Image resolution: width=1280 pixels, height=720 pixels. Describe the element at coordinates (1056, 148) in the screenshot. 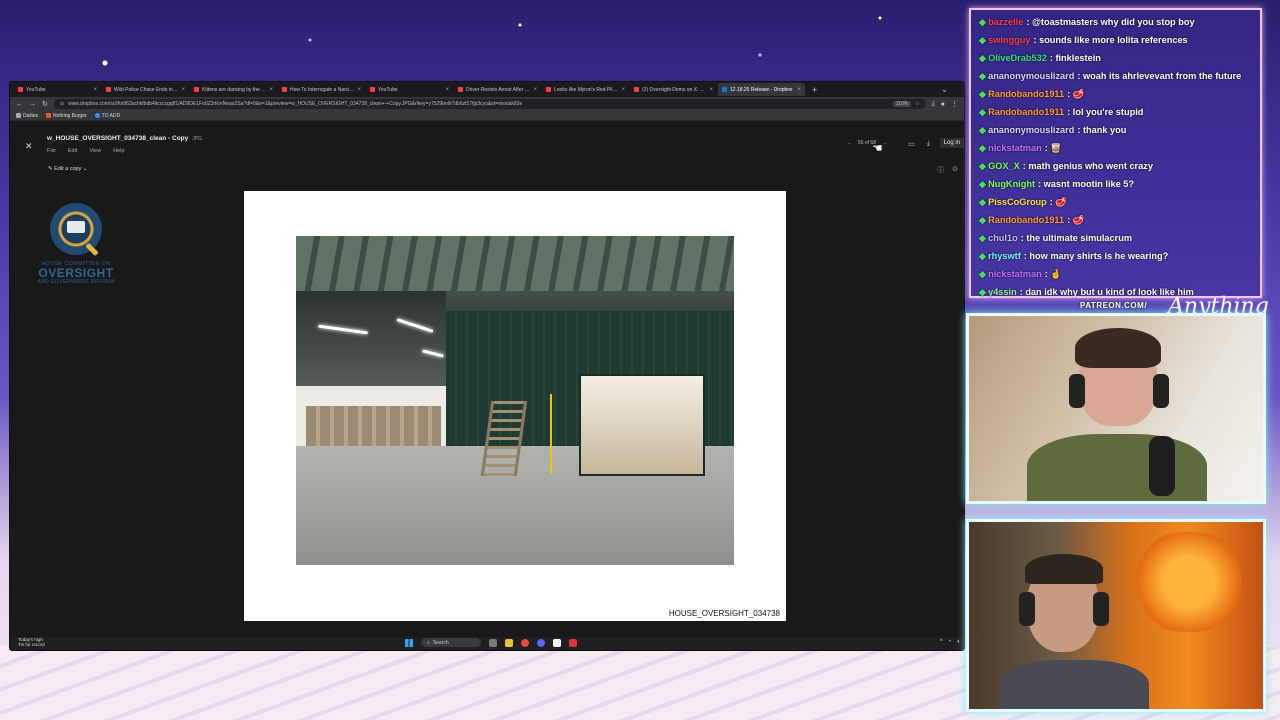

I see `chat-text: 🥃` at that location.